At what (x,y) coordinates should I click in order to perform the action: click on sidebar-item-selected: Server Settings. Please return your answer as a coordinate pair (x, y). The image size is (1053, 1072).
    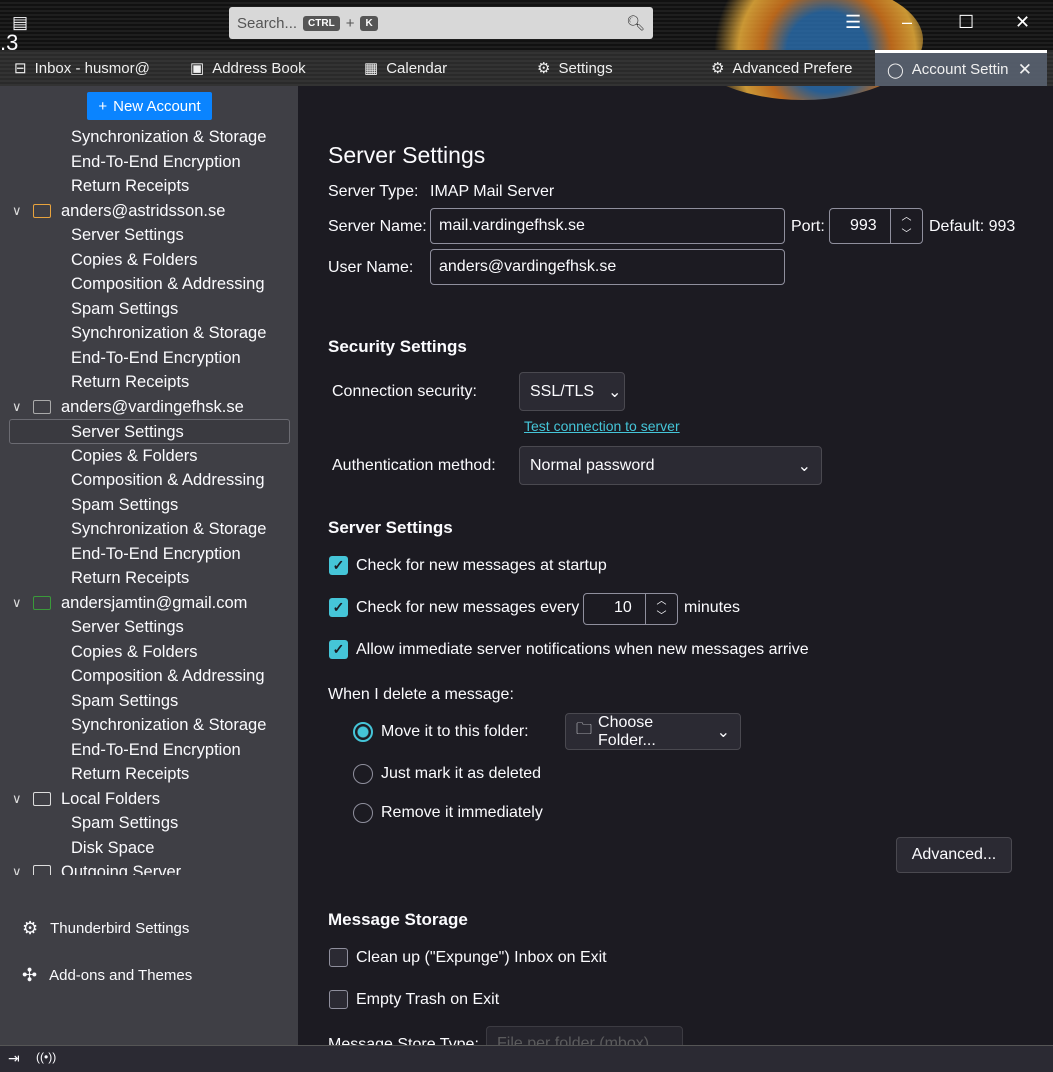
    Looking at the image, I should click on (149, 431).